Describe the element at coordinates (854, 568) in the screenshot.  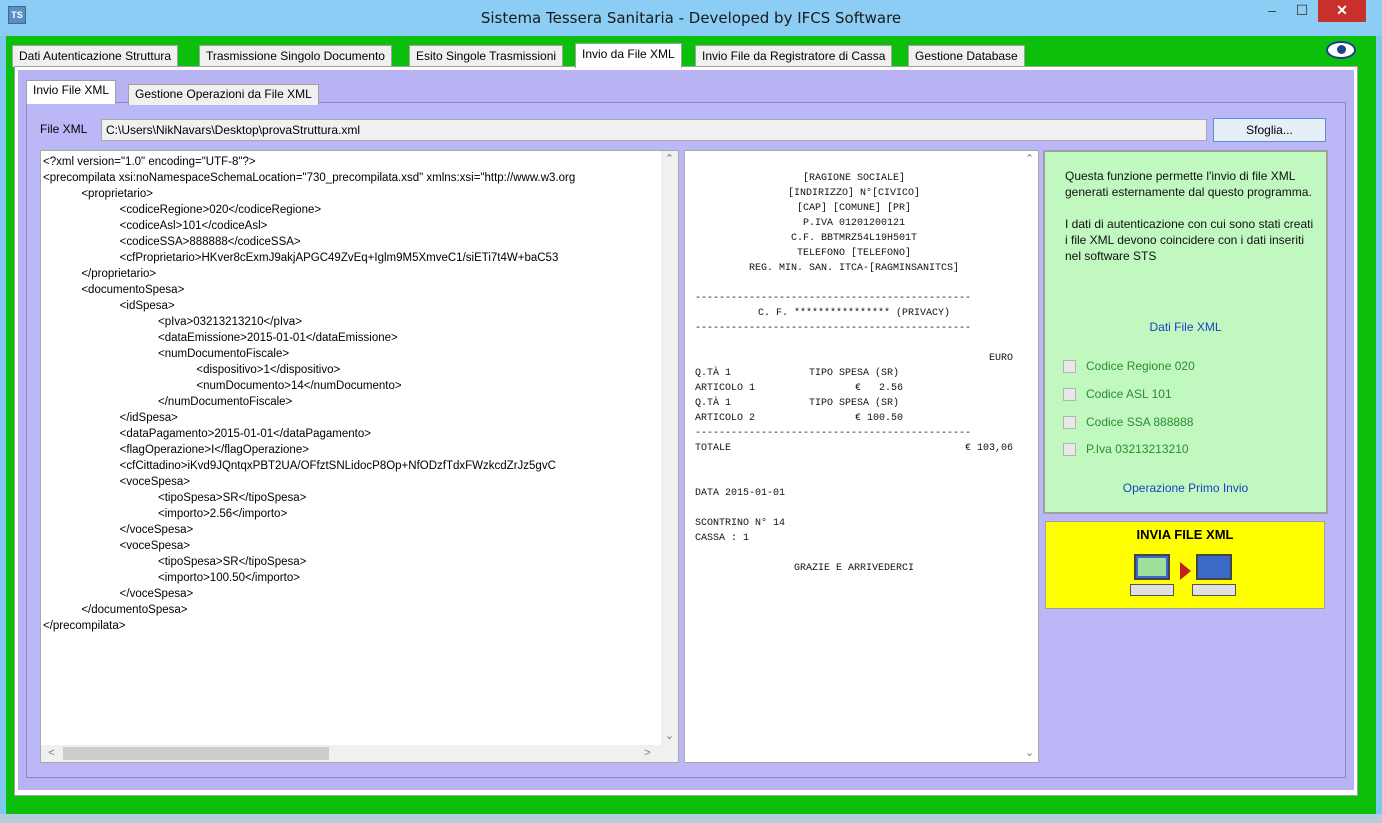
I see `receipt-farewell: GRAZIE E ARRIVEDERCI` at that location.